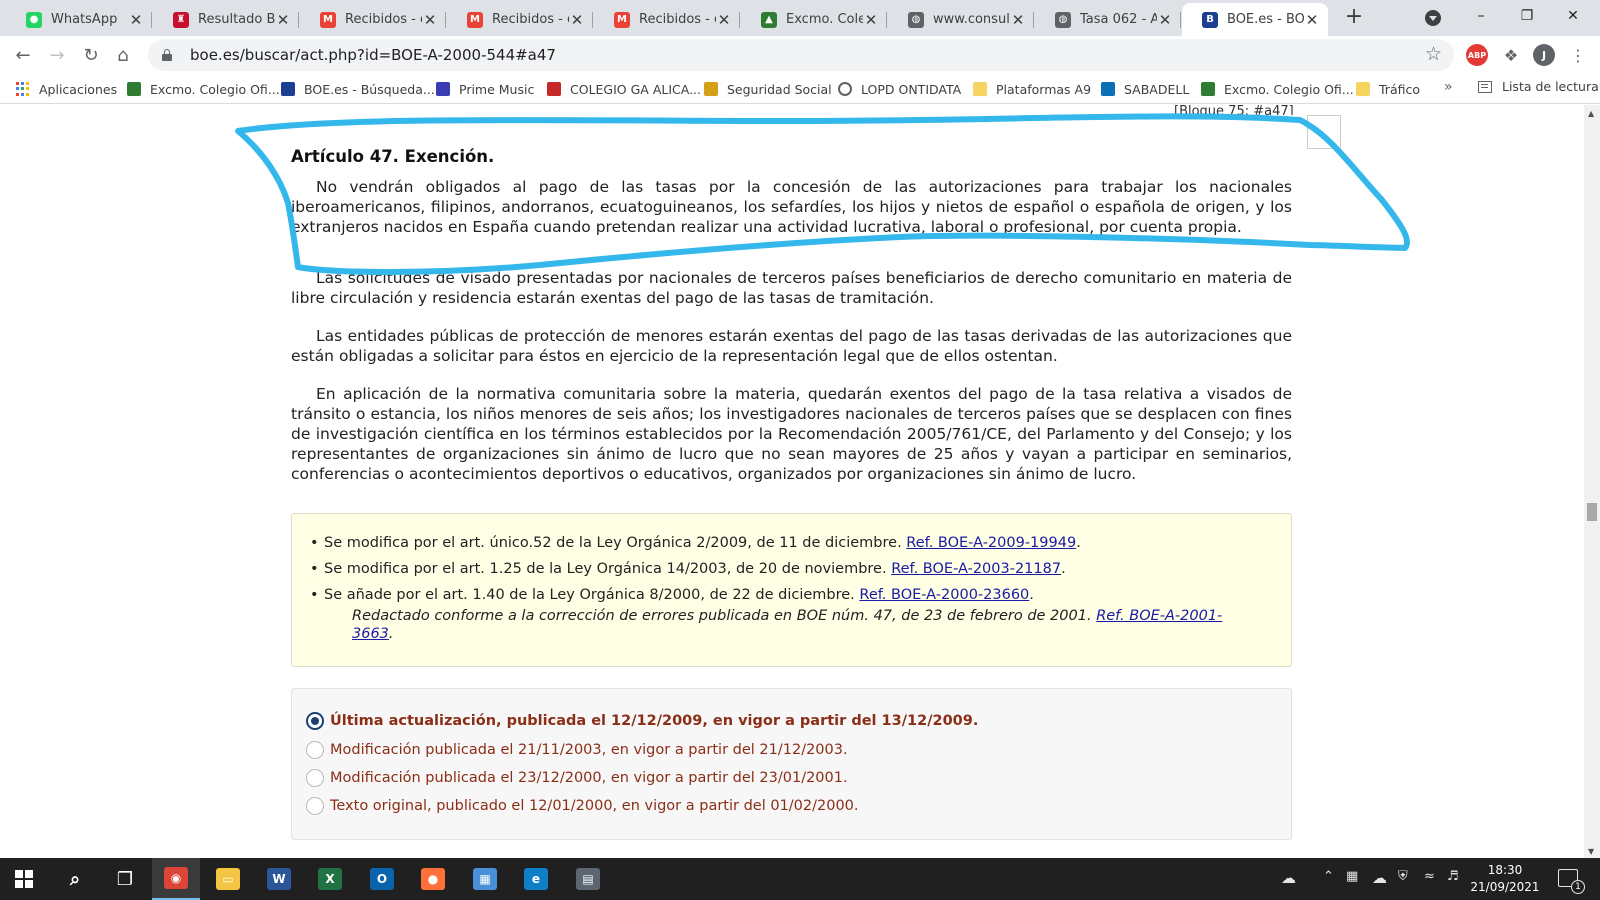  What do you see at coordinates (1388, 89) in the screenshot?
I see `bookmark-item: Tráfico` at bounding box center [1388, 89].